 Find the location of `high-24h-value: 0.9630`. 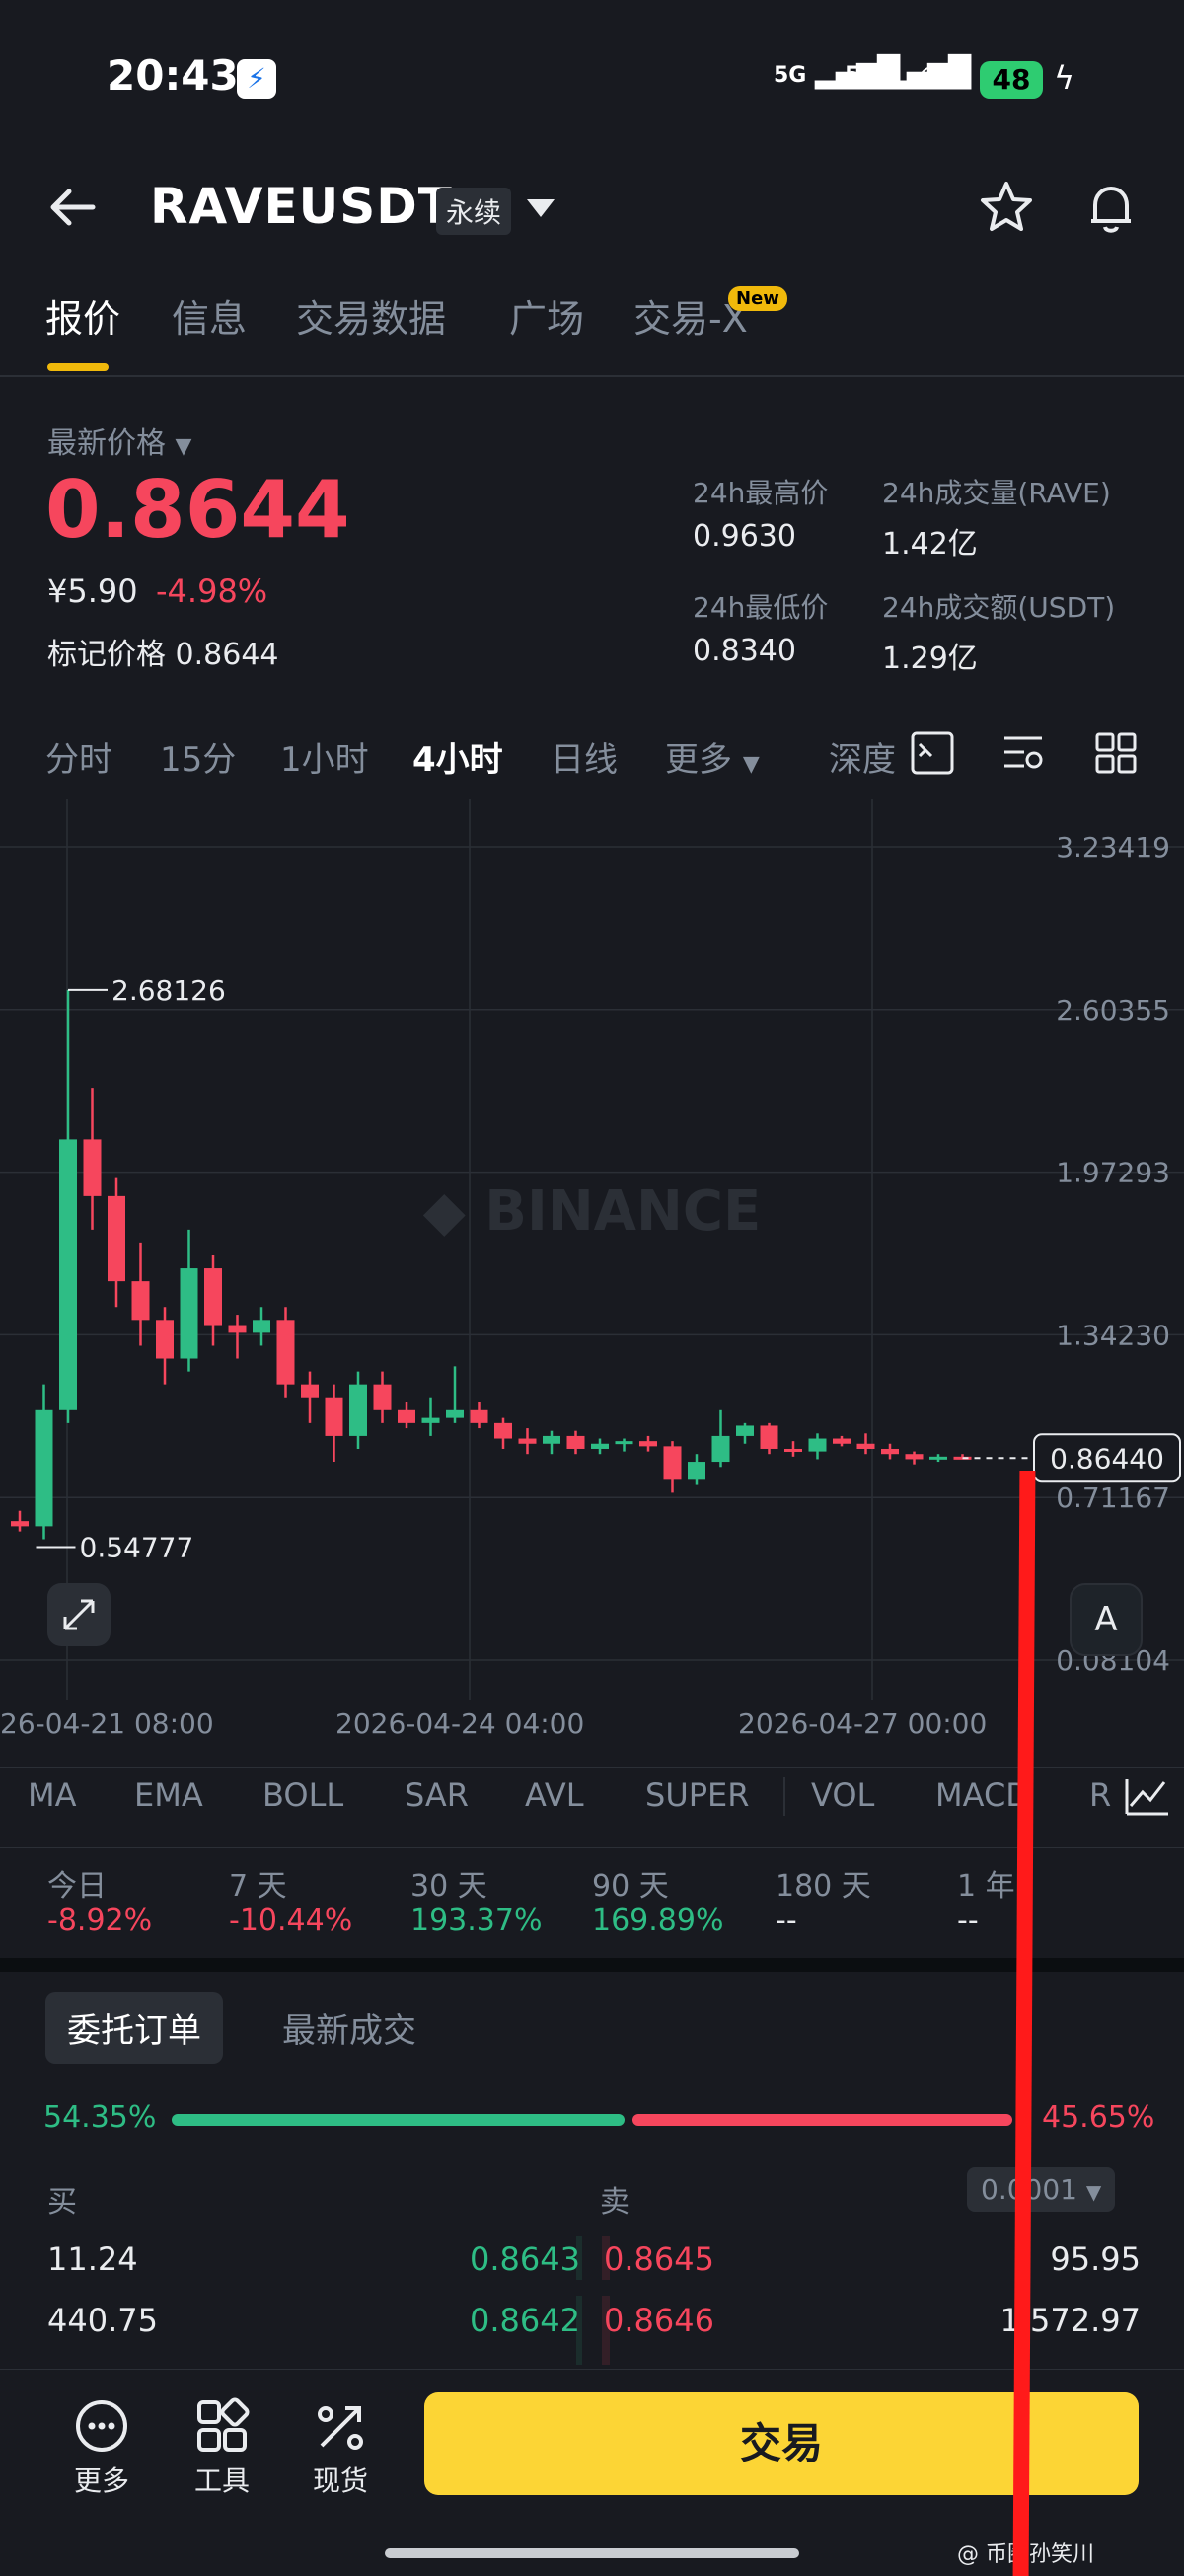

high-24h-value: 0.9630 is located at coordinates (744, 536).